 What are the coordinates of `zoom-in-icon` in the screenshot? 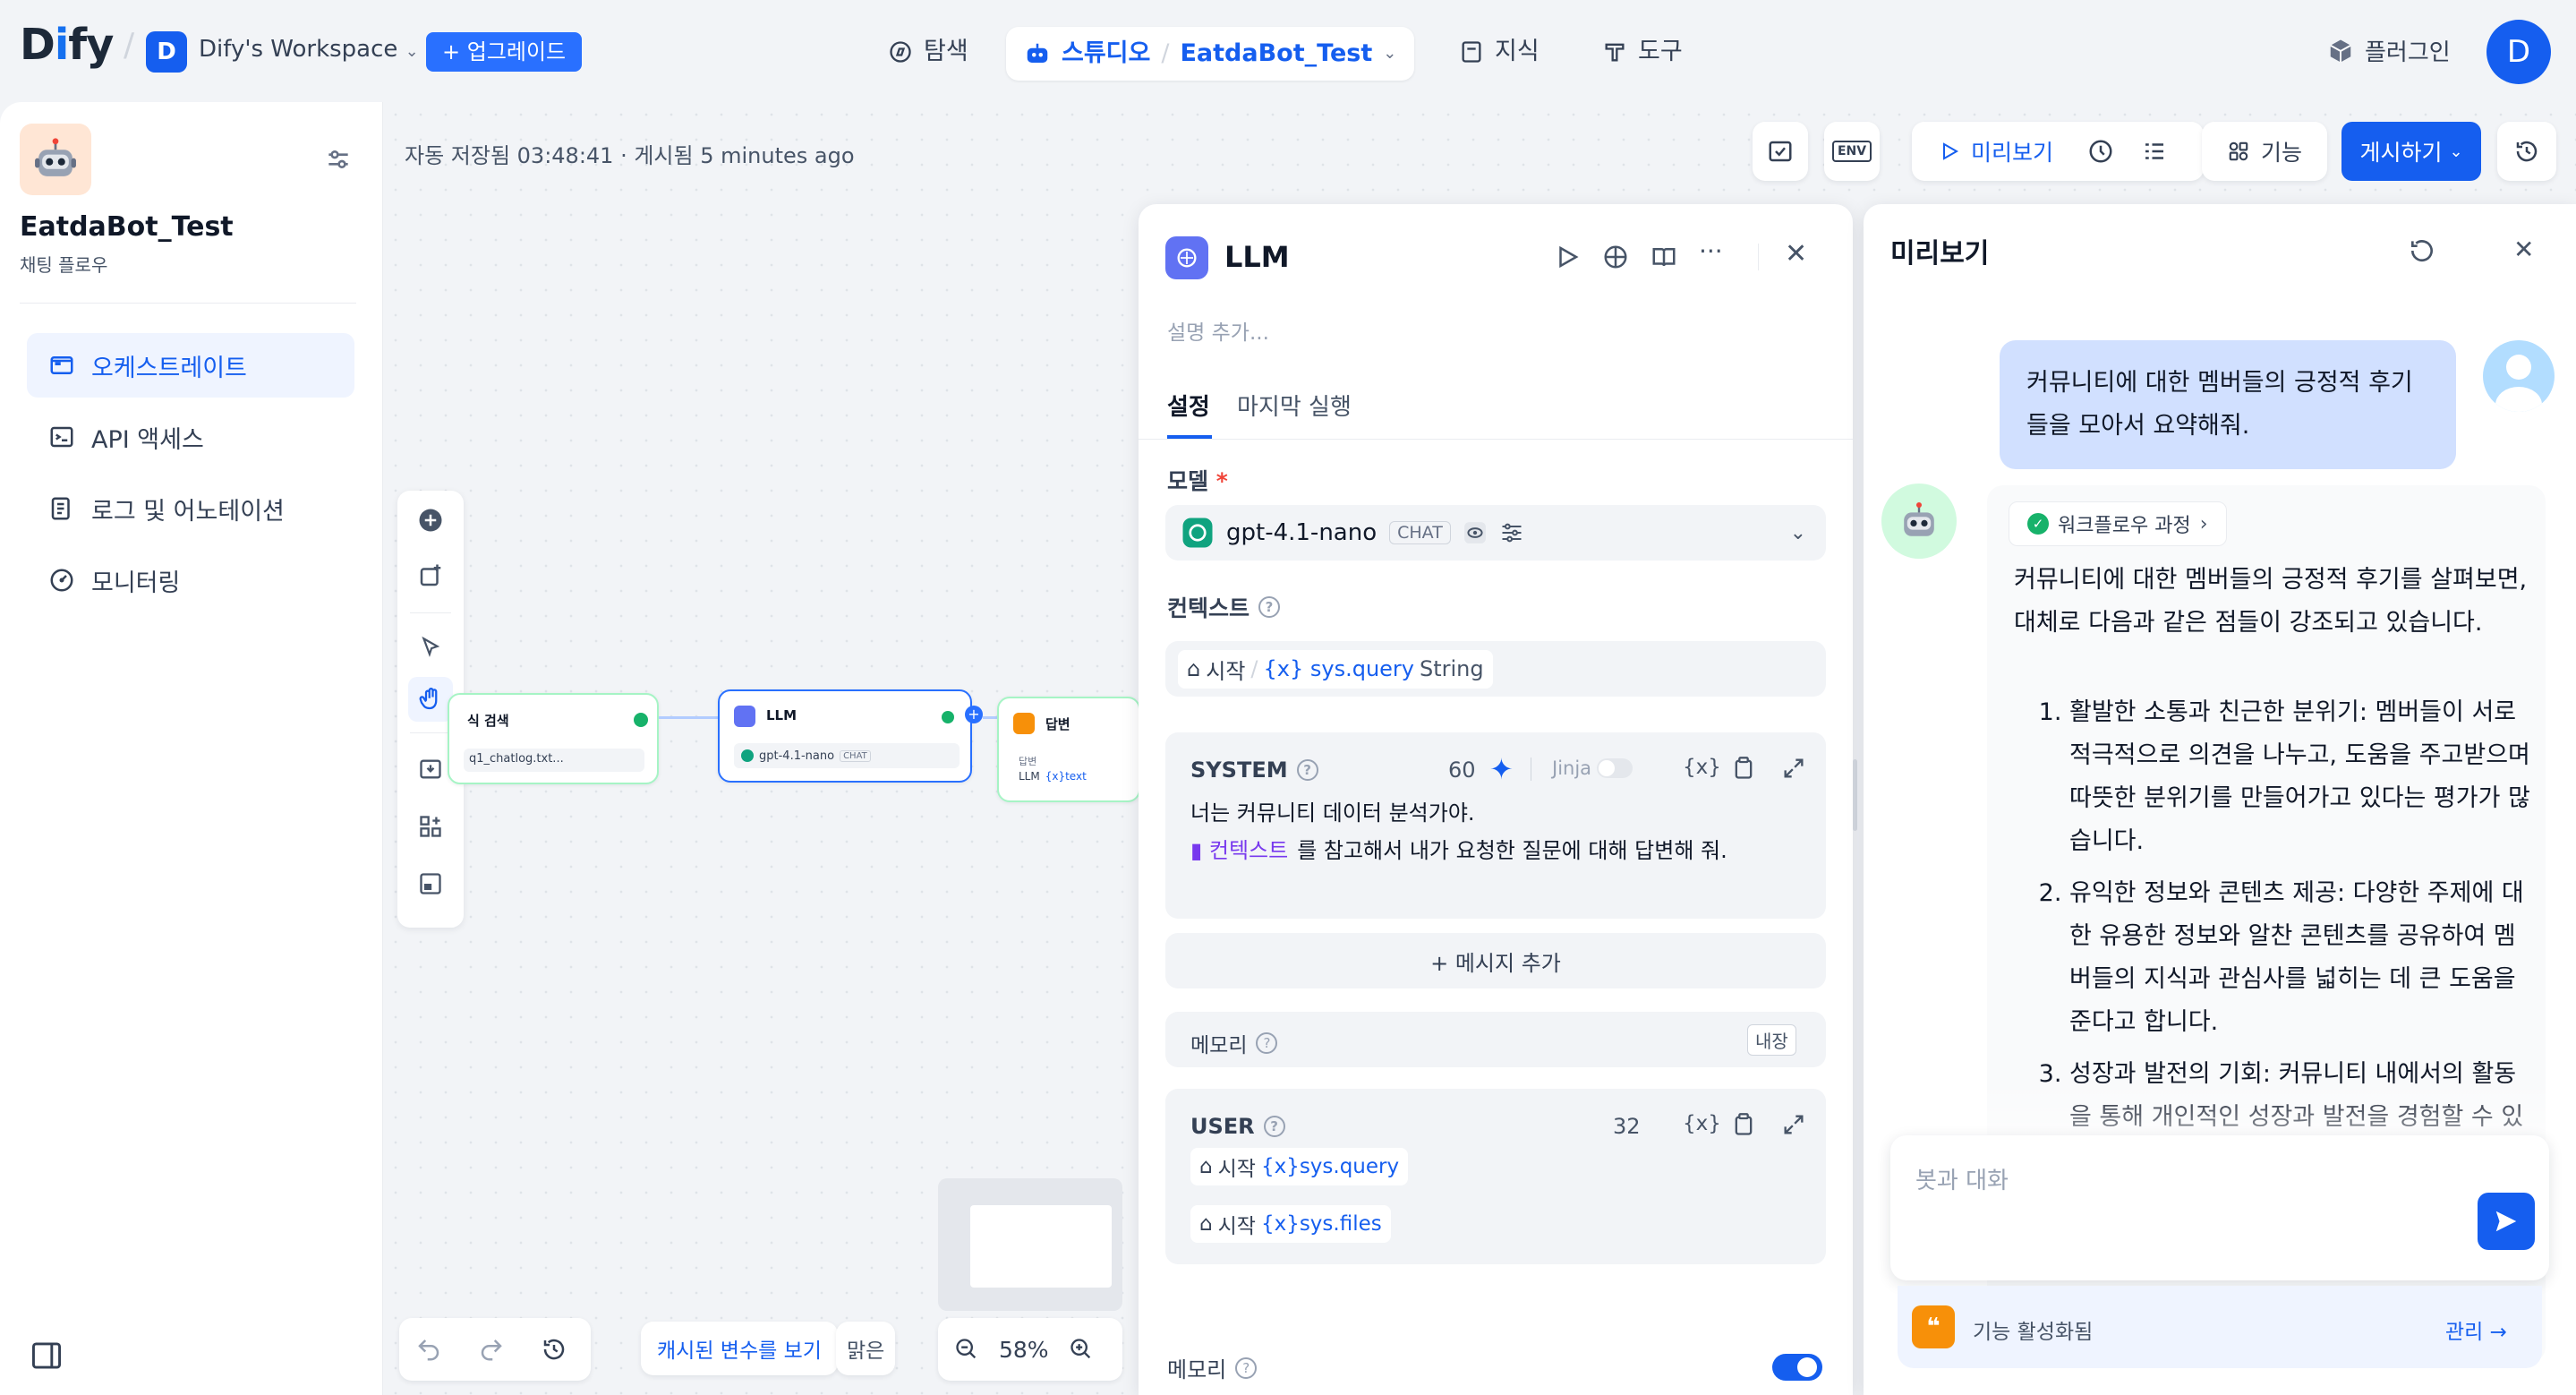 It's located at (1081, 1349).